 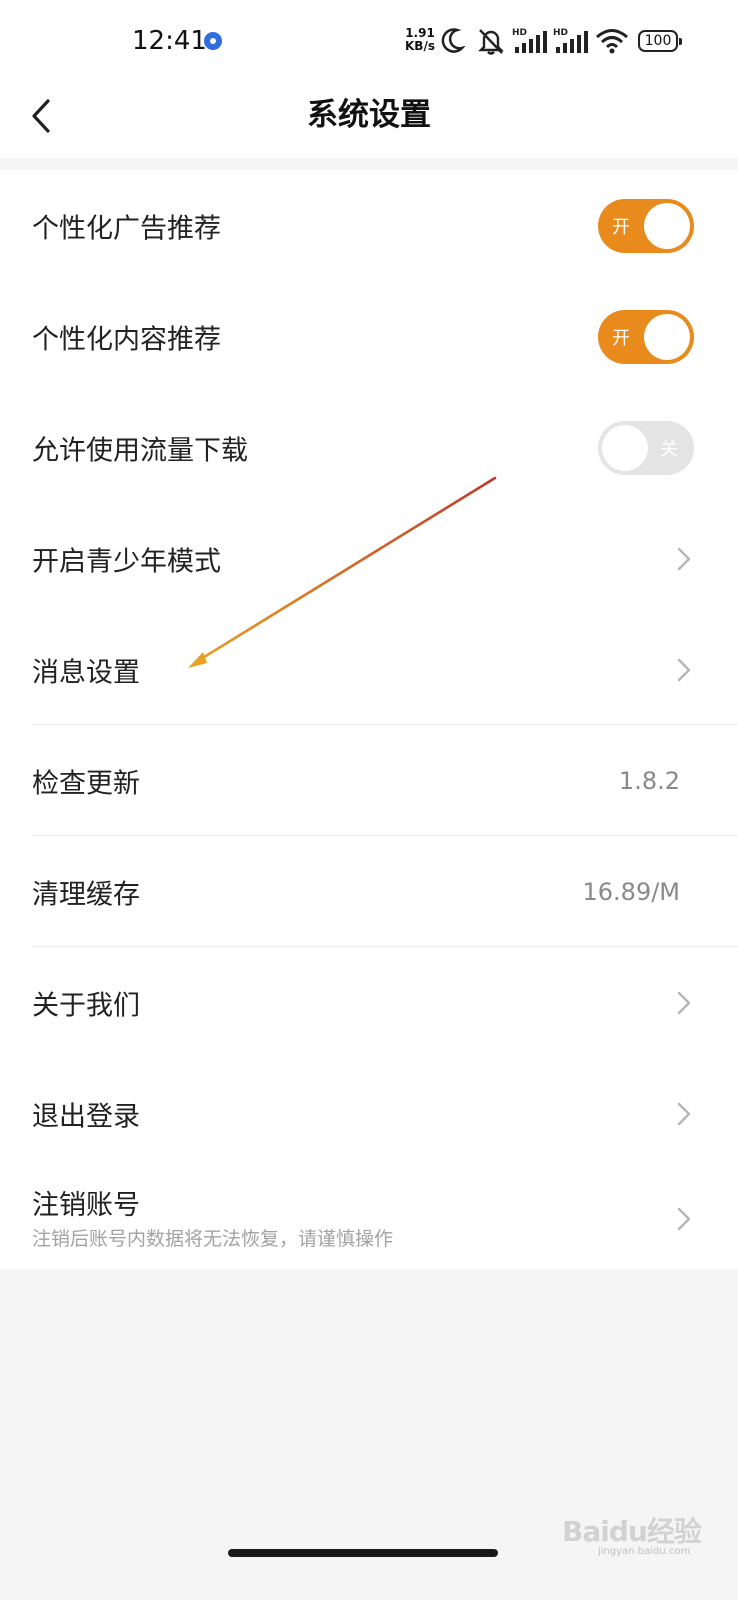 I want to click on signal-1-label: HD, so click(x=519, y=33).